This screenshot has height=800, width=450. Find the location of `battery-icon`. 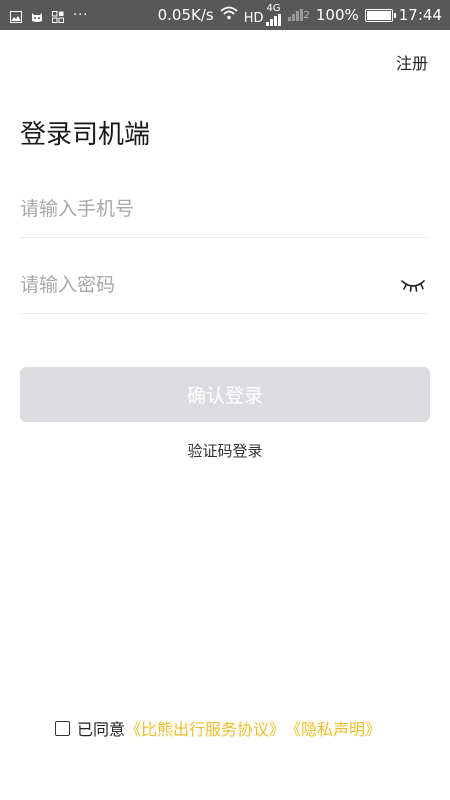

battery-icon is located at coordinates (380, 15).